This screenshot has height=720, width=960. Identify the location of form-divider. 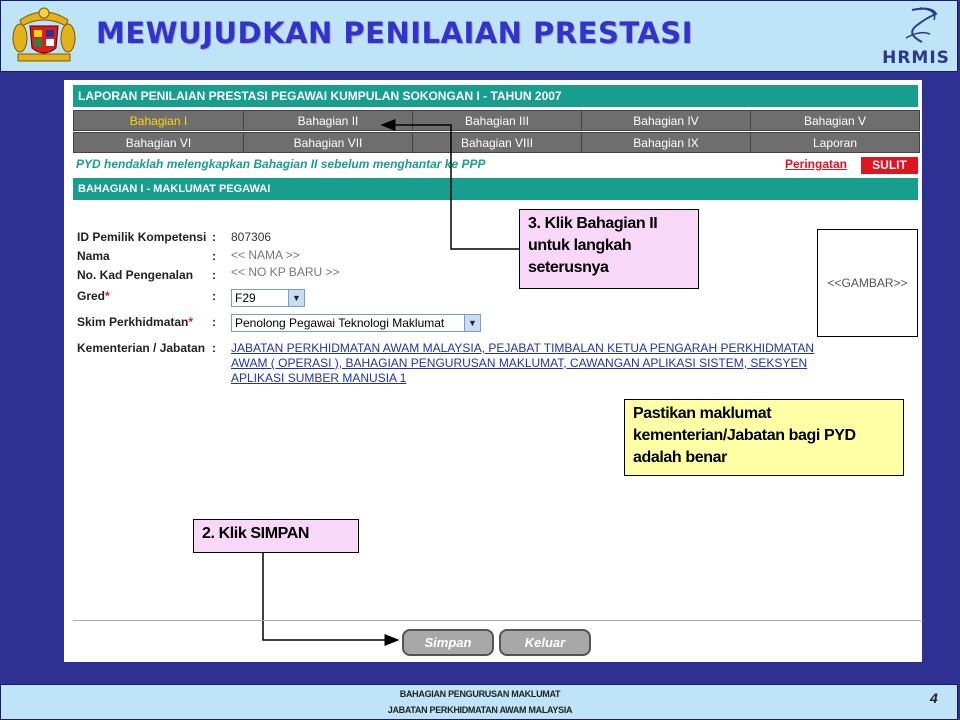
(497, 620).